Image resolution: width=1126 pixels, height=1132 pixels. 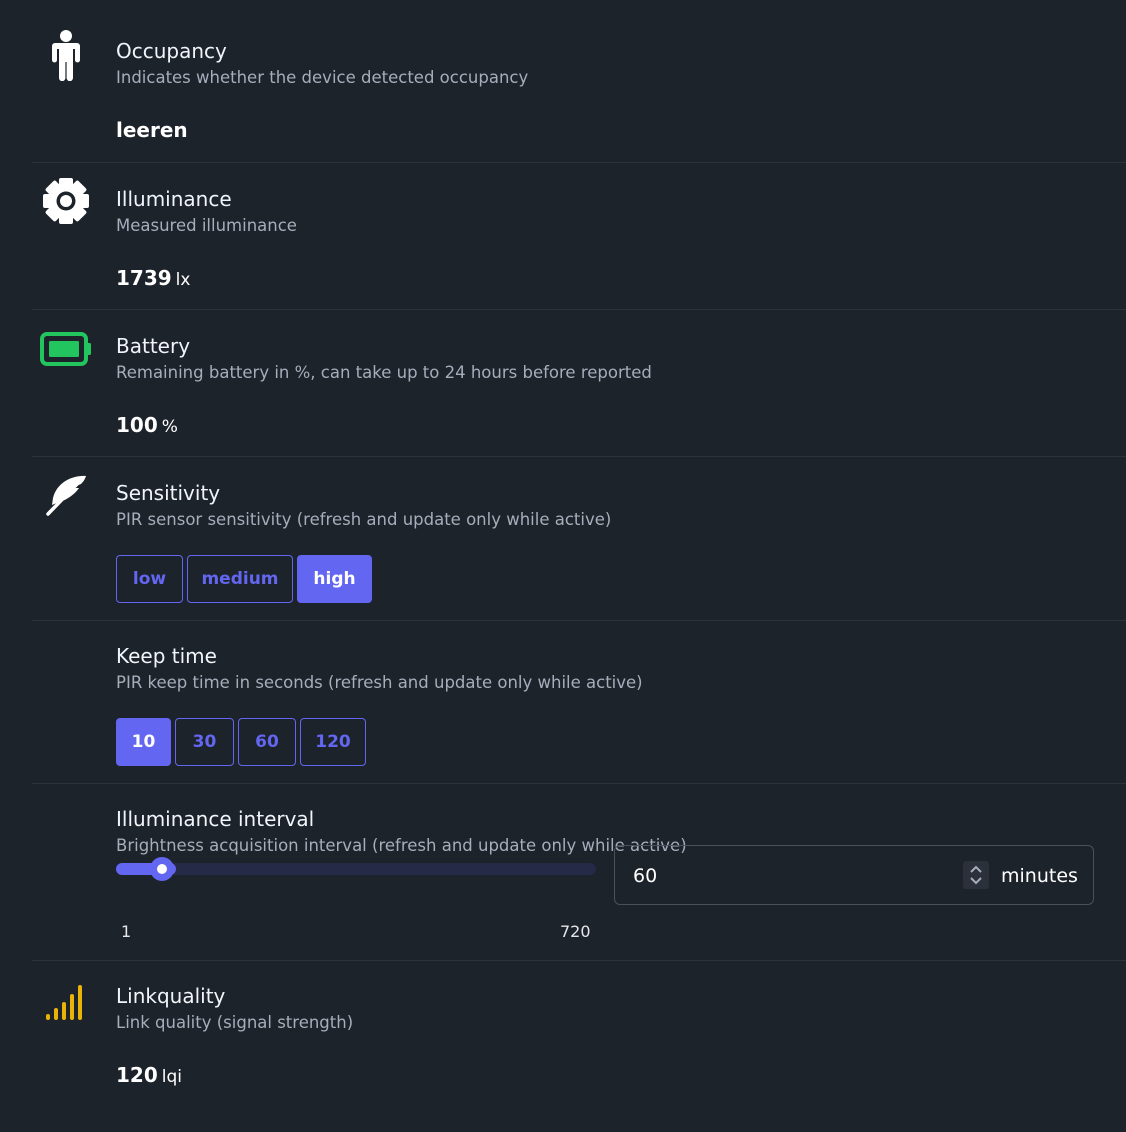 I want to click on linkquality-value: 120 lqi, so click(x=149, y=1075).